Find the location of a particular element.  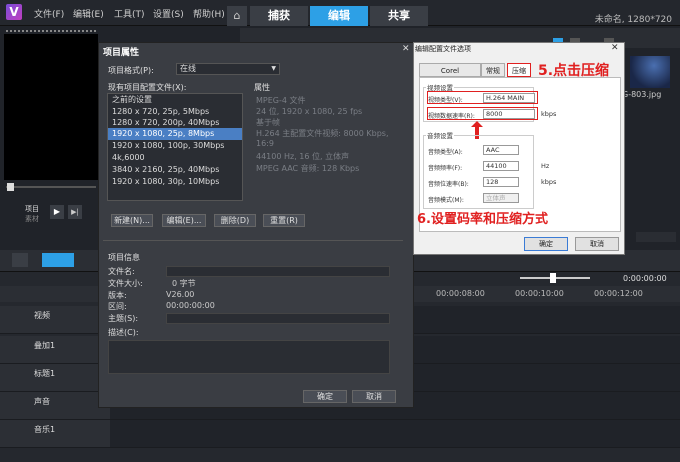

audio-mode-label: 音频模式(M): is located at coordinates (446, 200).